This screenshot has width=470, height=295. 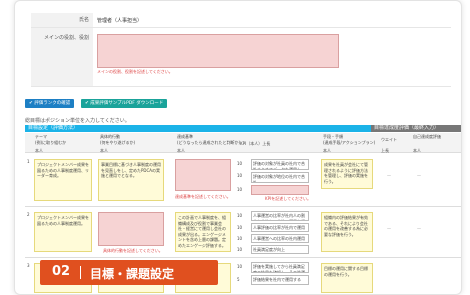 I want to click on means-input: 成果を社員が会社にて管理されるように評価方法を管理し、評価の実施を行う。, so click(x=347, y=174).